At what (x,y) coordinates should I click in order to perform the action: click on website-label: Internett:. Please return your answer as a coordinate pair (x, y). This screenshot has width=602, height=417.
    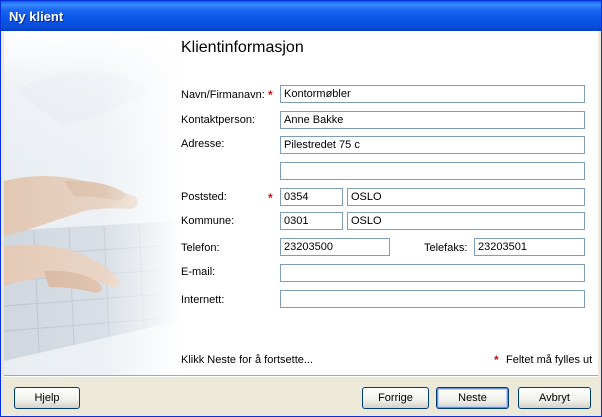
    Looking at the image, I should click on (203, 300).